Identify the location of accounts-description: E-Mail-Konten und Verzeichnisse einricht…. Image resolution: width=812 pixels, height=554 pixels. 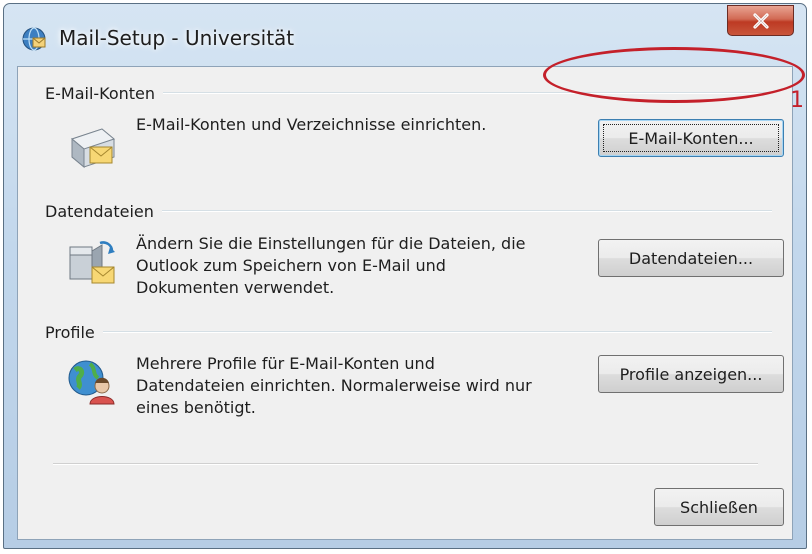
(311, 124).